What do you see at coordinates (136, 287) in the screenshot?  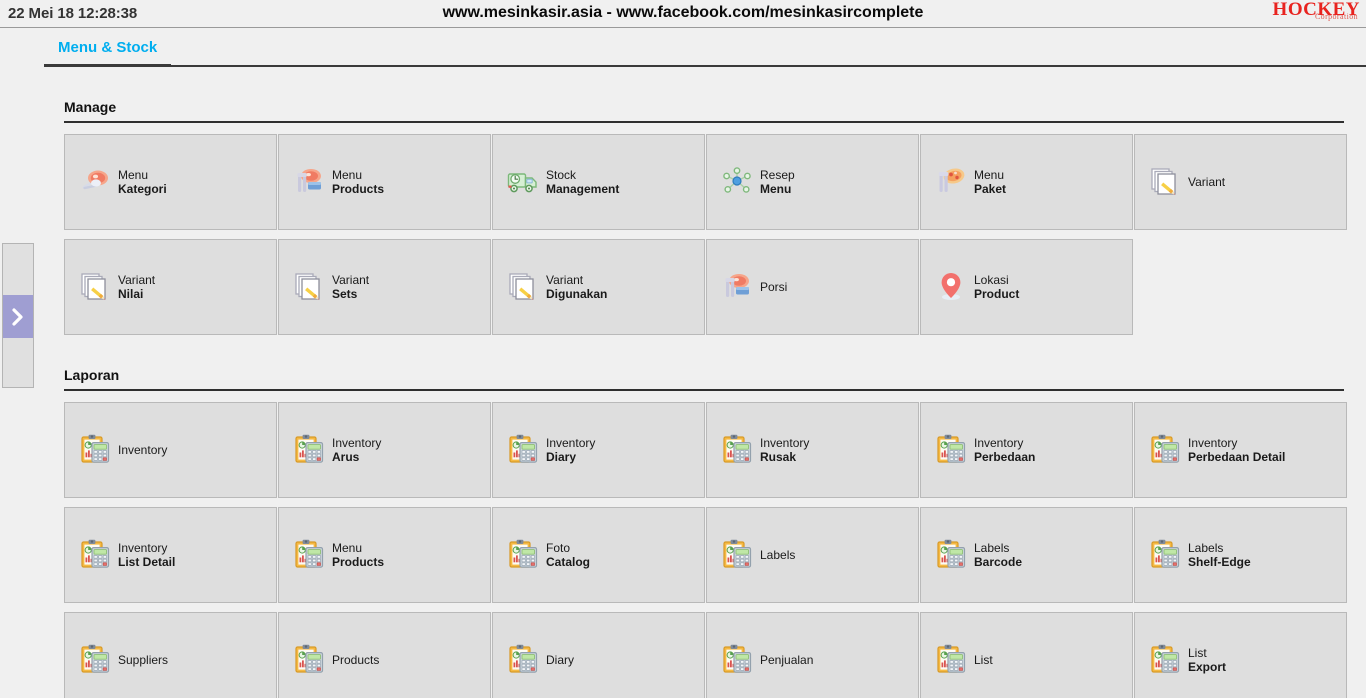 I see `tile-label: Variant Nilai` at bounding box center [136, 287].